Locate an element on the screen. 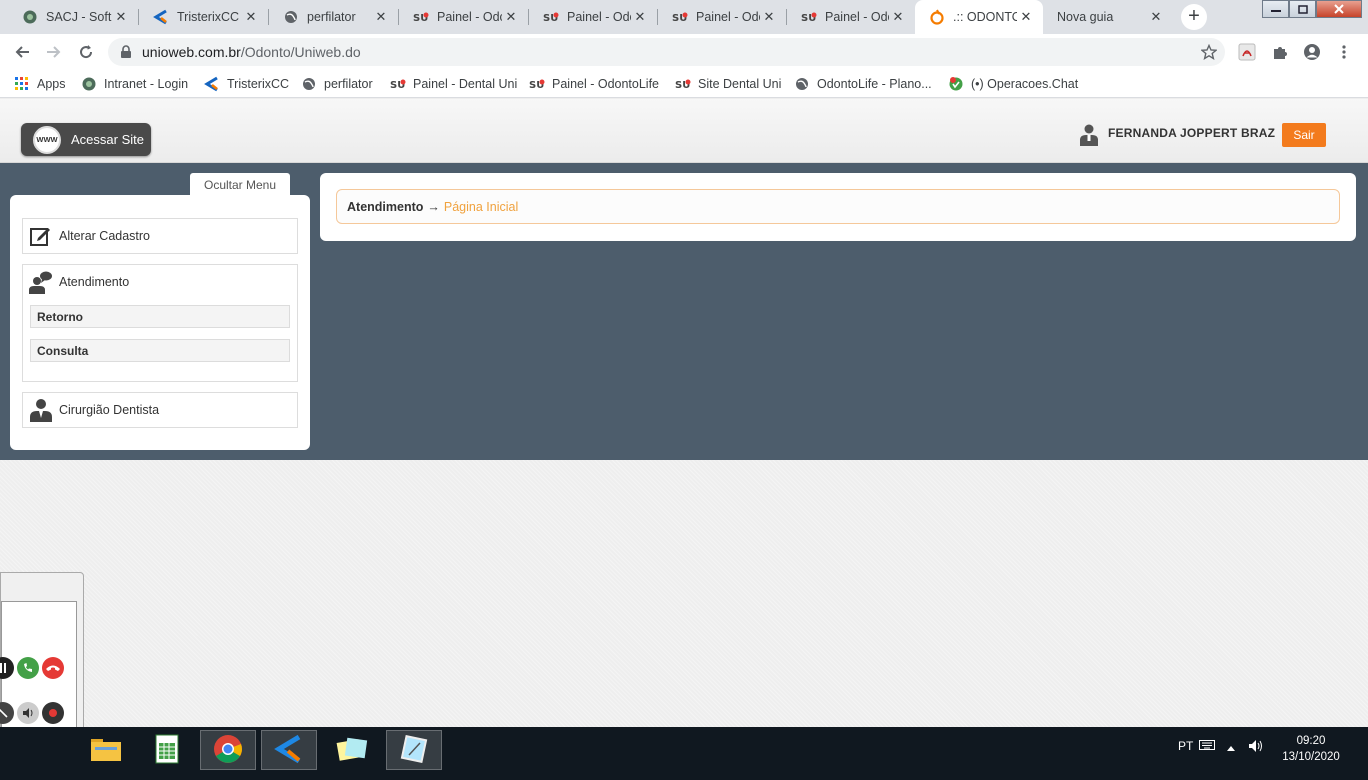 The width and height of the screenshot is (1368, 780). clock-time: 09:20 is located at coordinates (1311, 741).